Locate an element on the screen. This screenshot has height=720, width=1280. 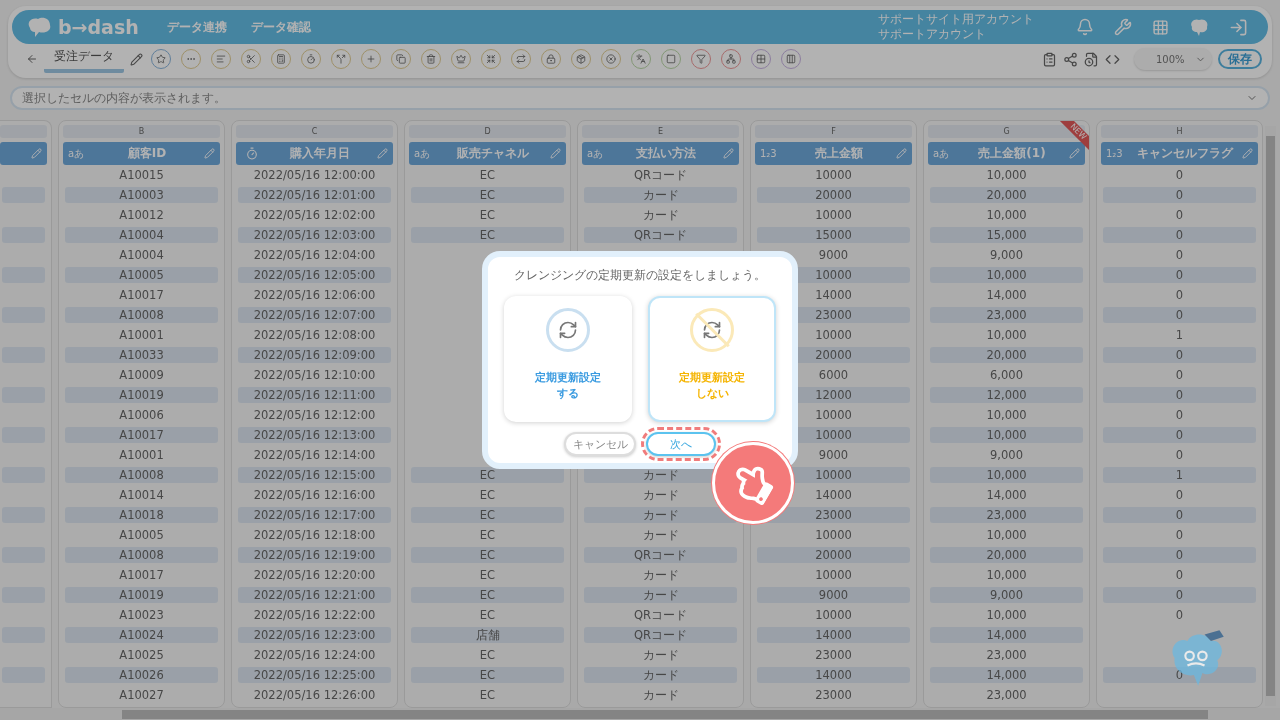
crown-button is located at coordinates (461, 59).